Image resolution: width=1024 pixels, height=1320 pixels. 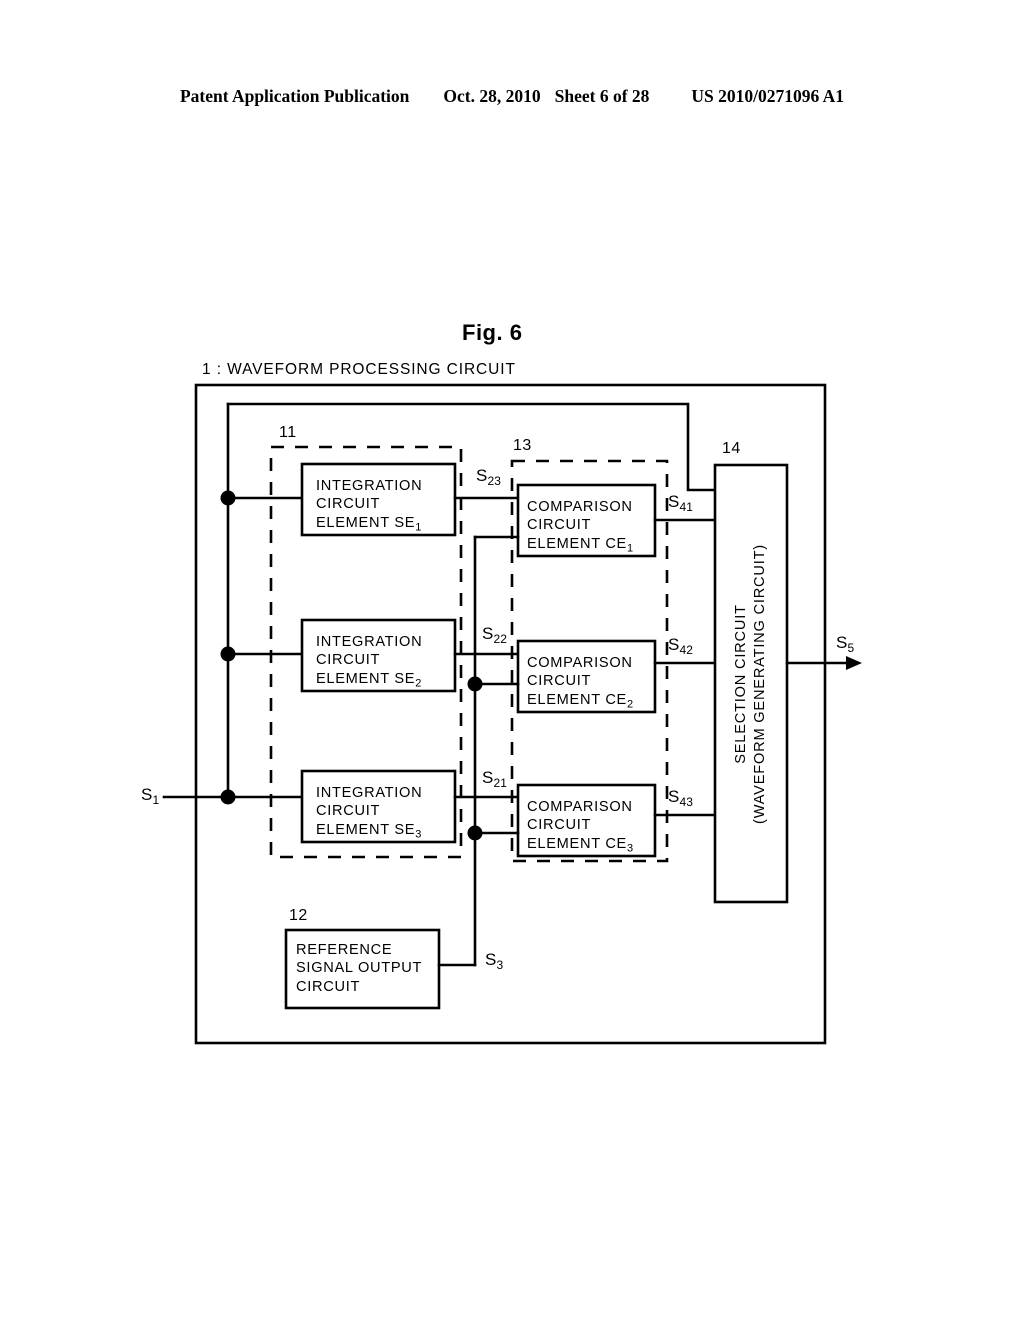 I want to click on signal-label-s43: S43, so click(x=680, y=798).